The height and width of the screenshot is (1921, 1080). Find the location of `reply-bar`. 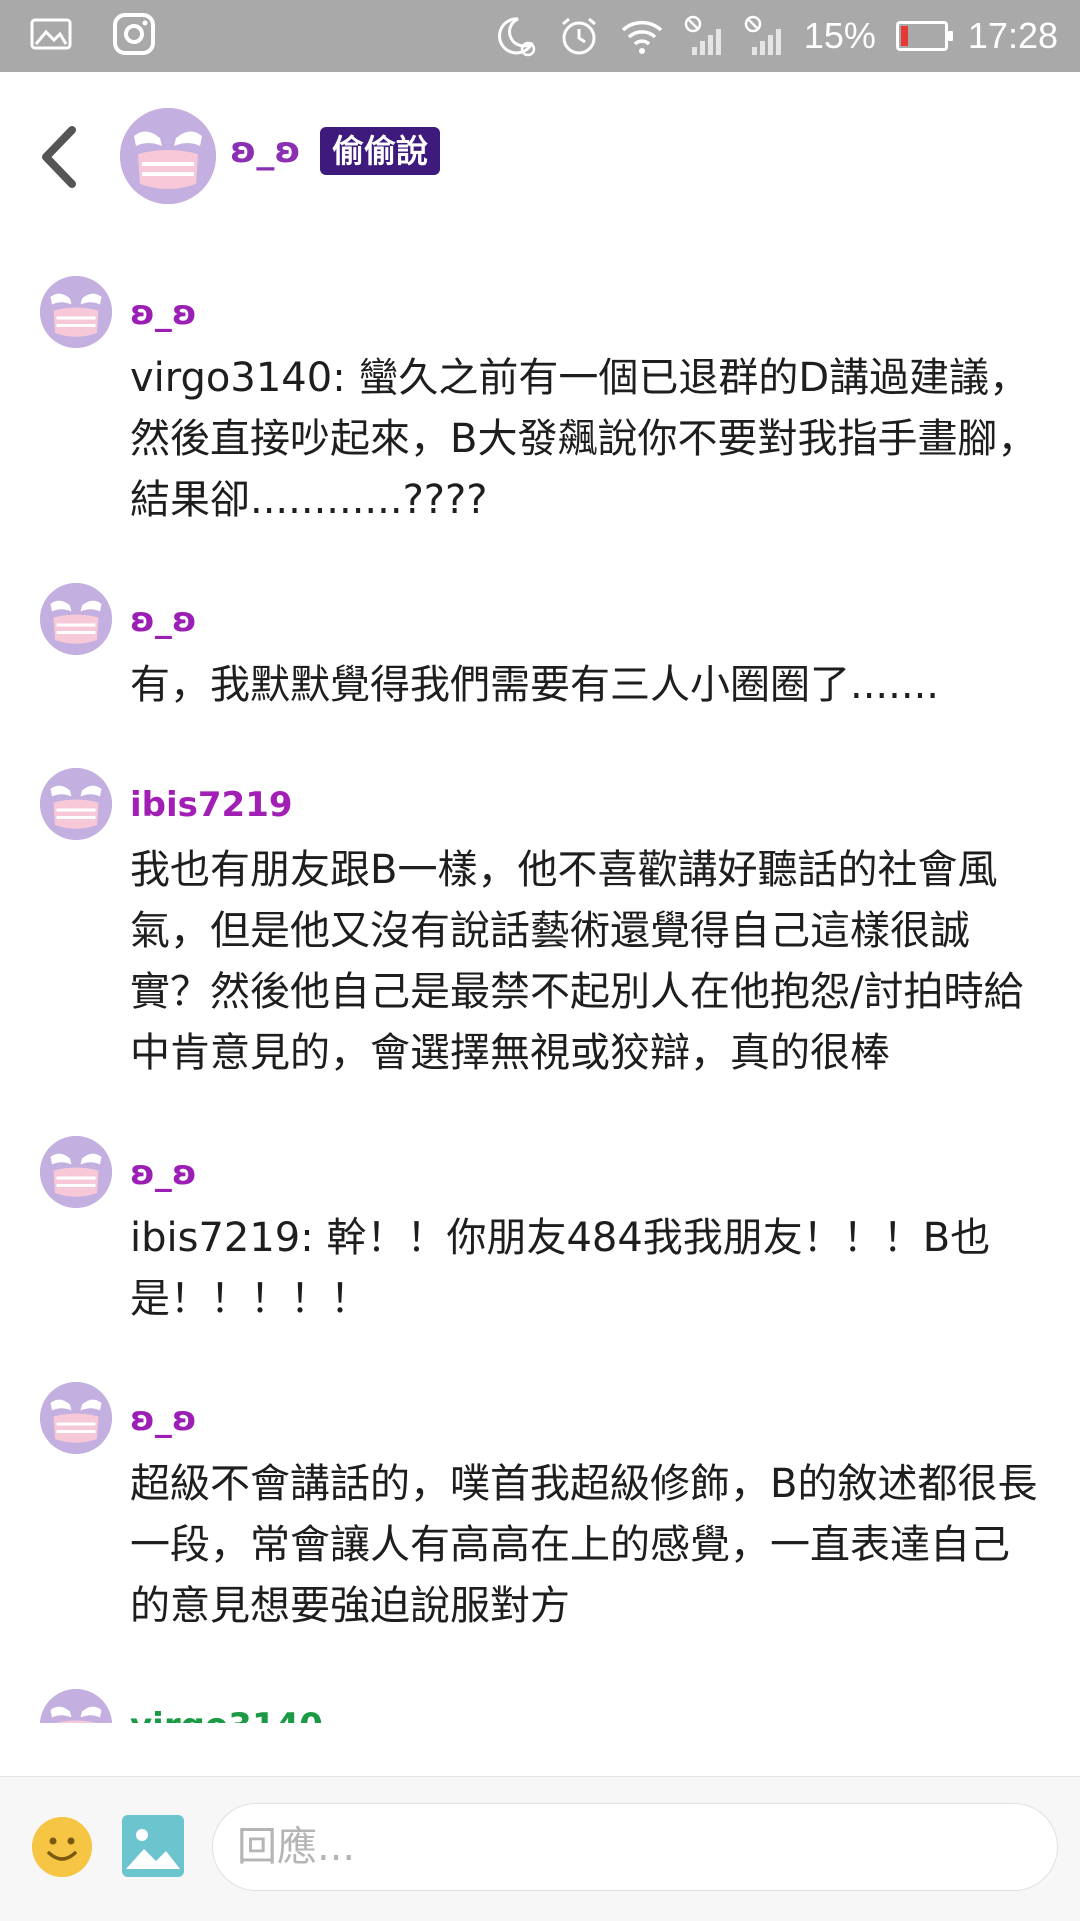

reply-bar is located at coordinates (540, 1848).